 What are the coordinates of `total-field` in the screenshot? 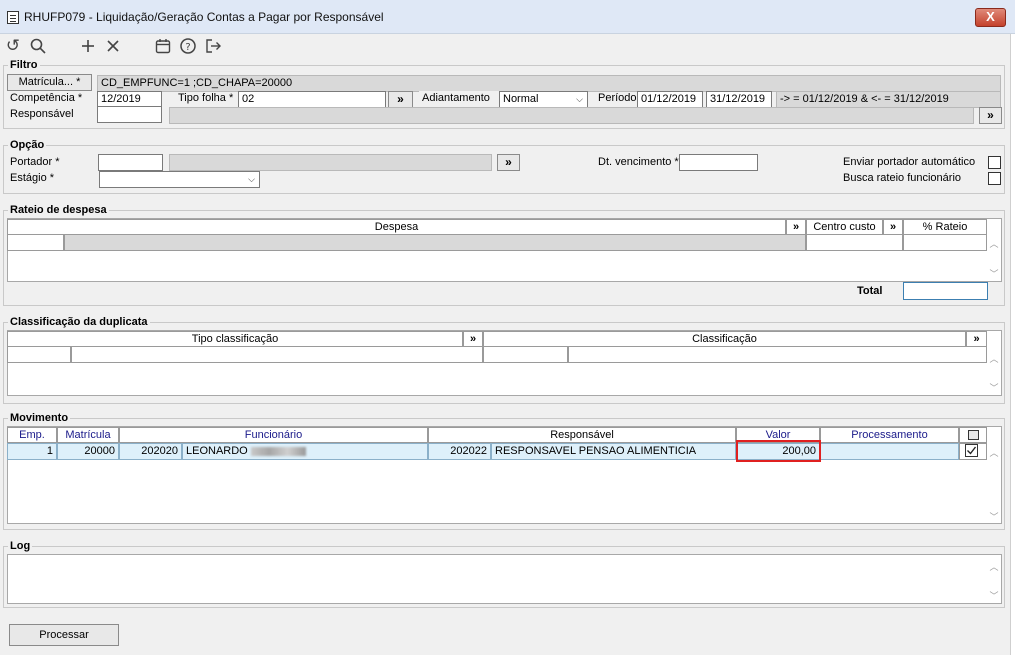 It's located at (945, 291).